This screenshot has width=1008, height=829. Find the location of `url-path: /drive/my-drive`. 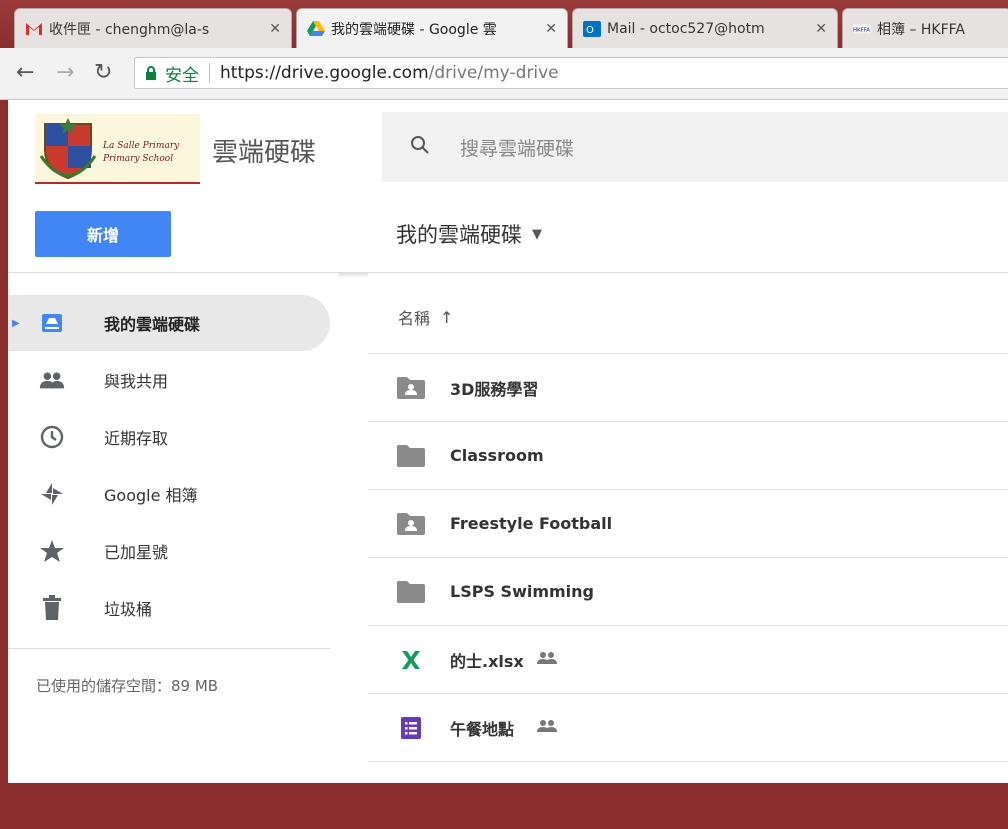

url-path: /drive/my-drive is located at coordinates (493, 73).